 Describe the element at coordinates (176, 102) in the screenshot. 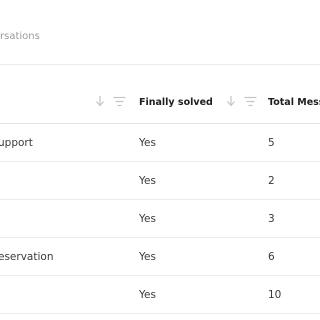

I see `column-header-finally-solved: Finally solved` at that location.